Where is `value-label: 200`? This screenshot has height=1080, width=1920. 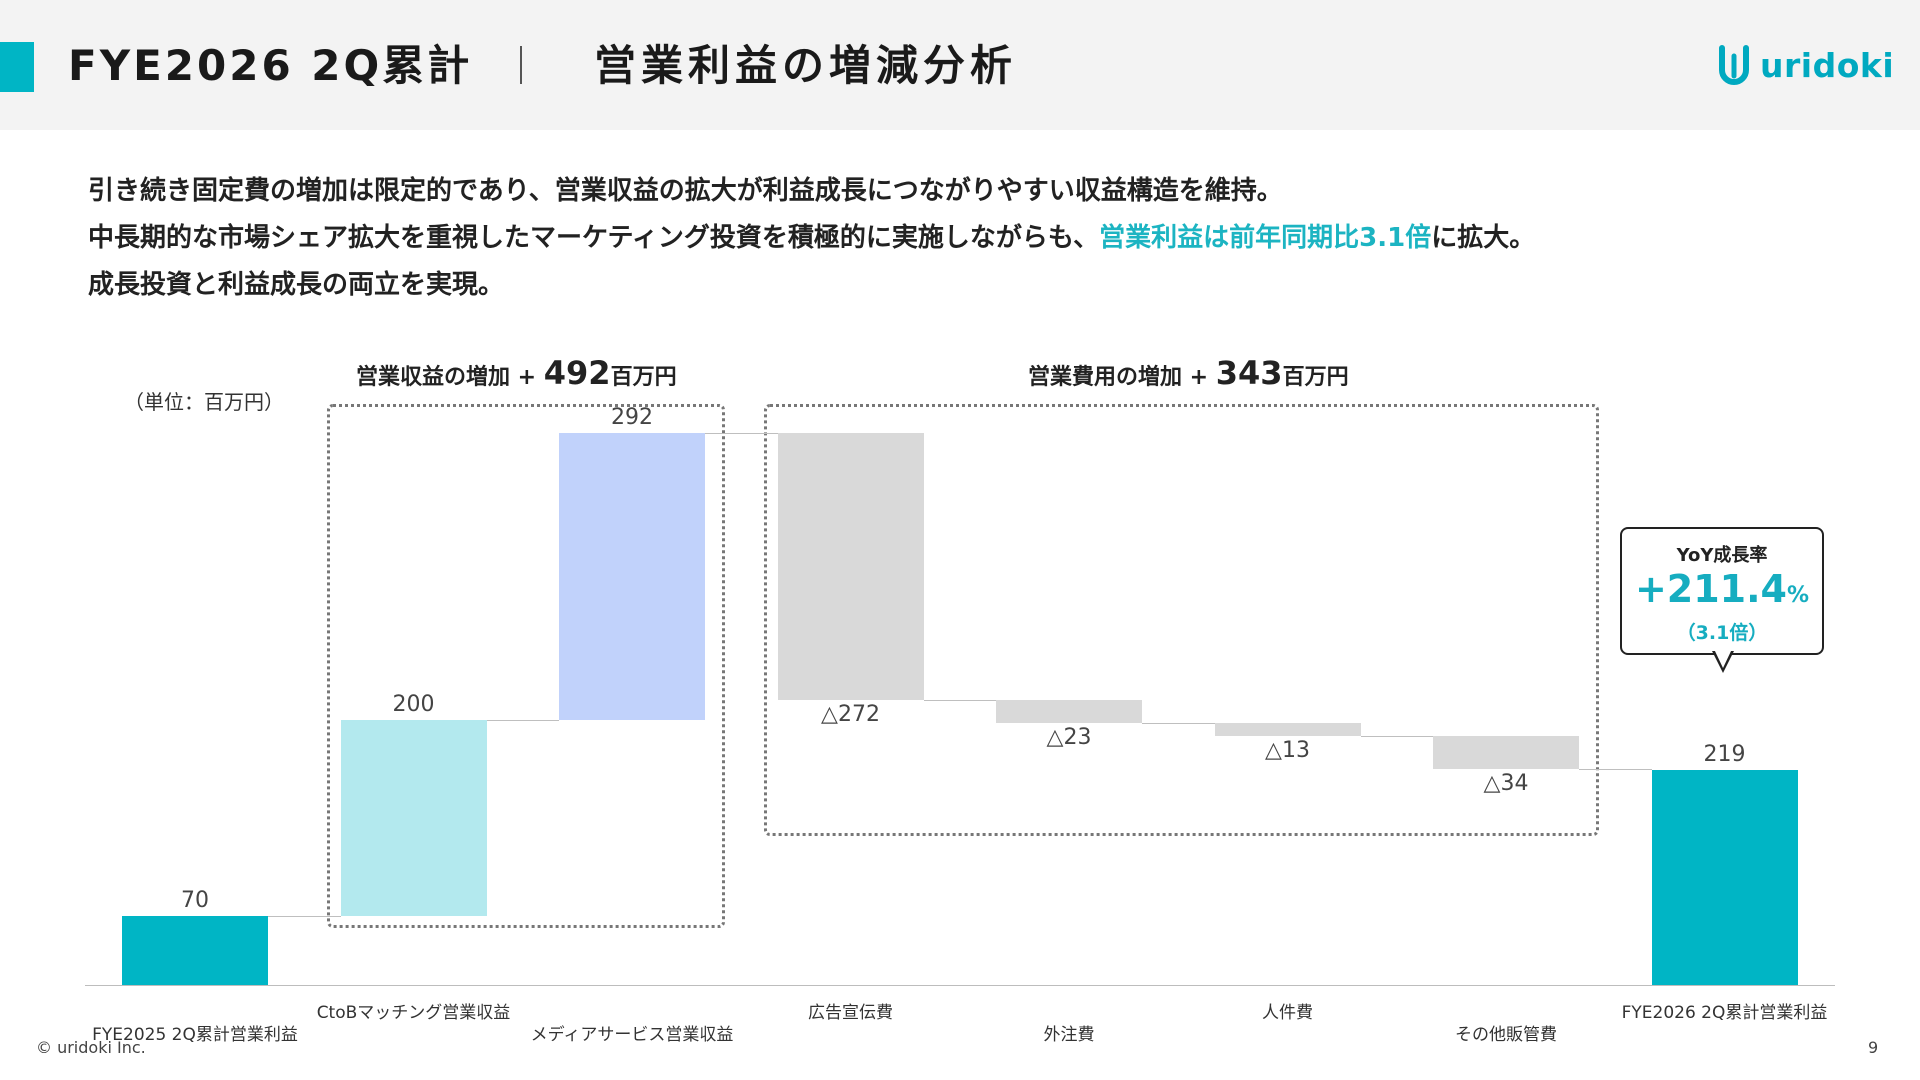 value-label: 200 is located at coordinates (413, 704).